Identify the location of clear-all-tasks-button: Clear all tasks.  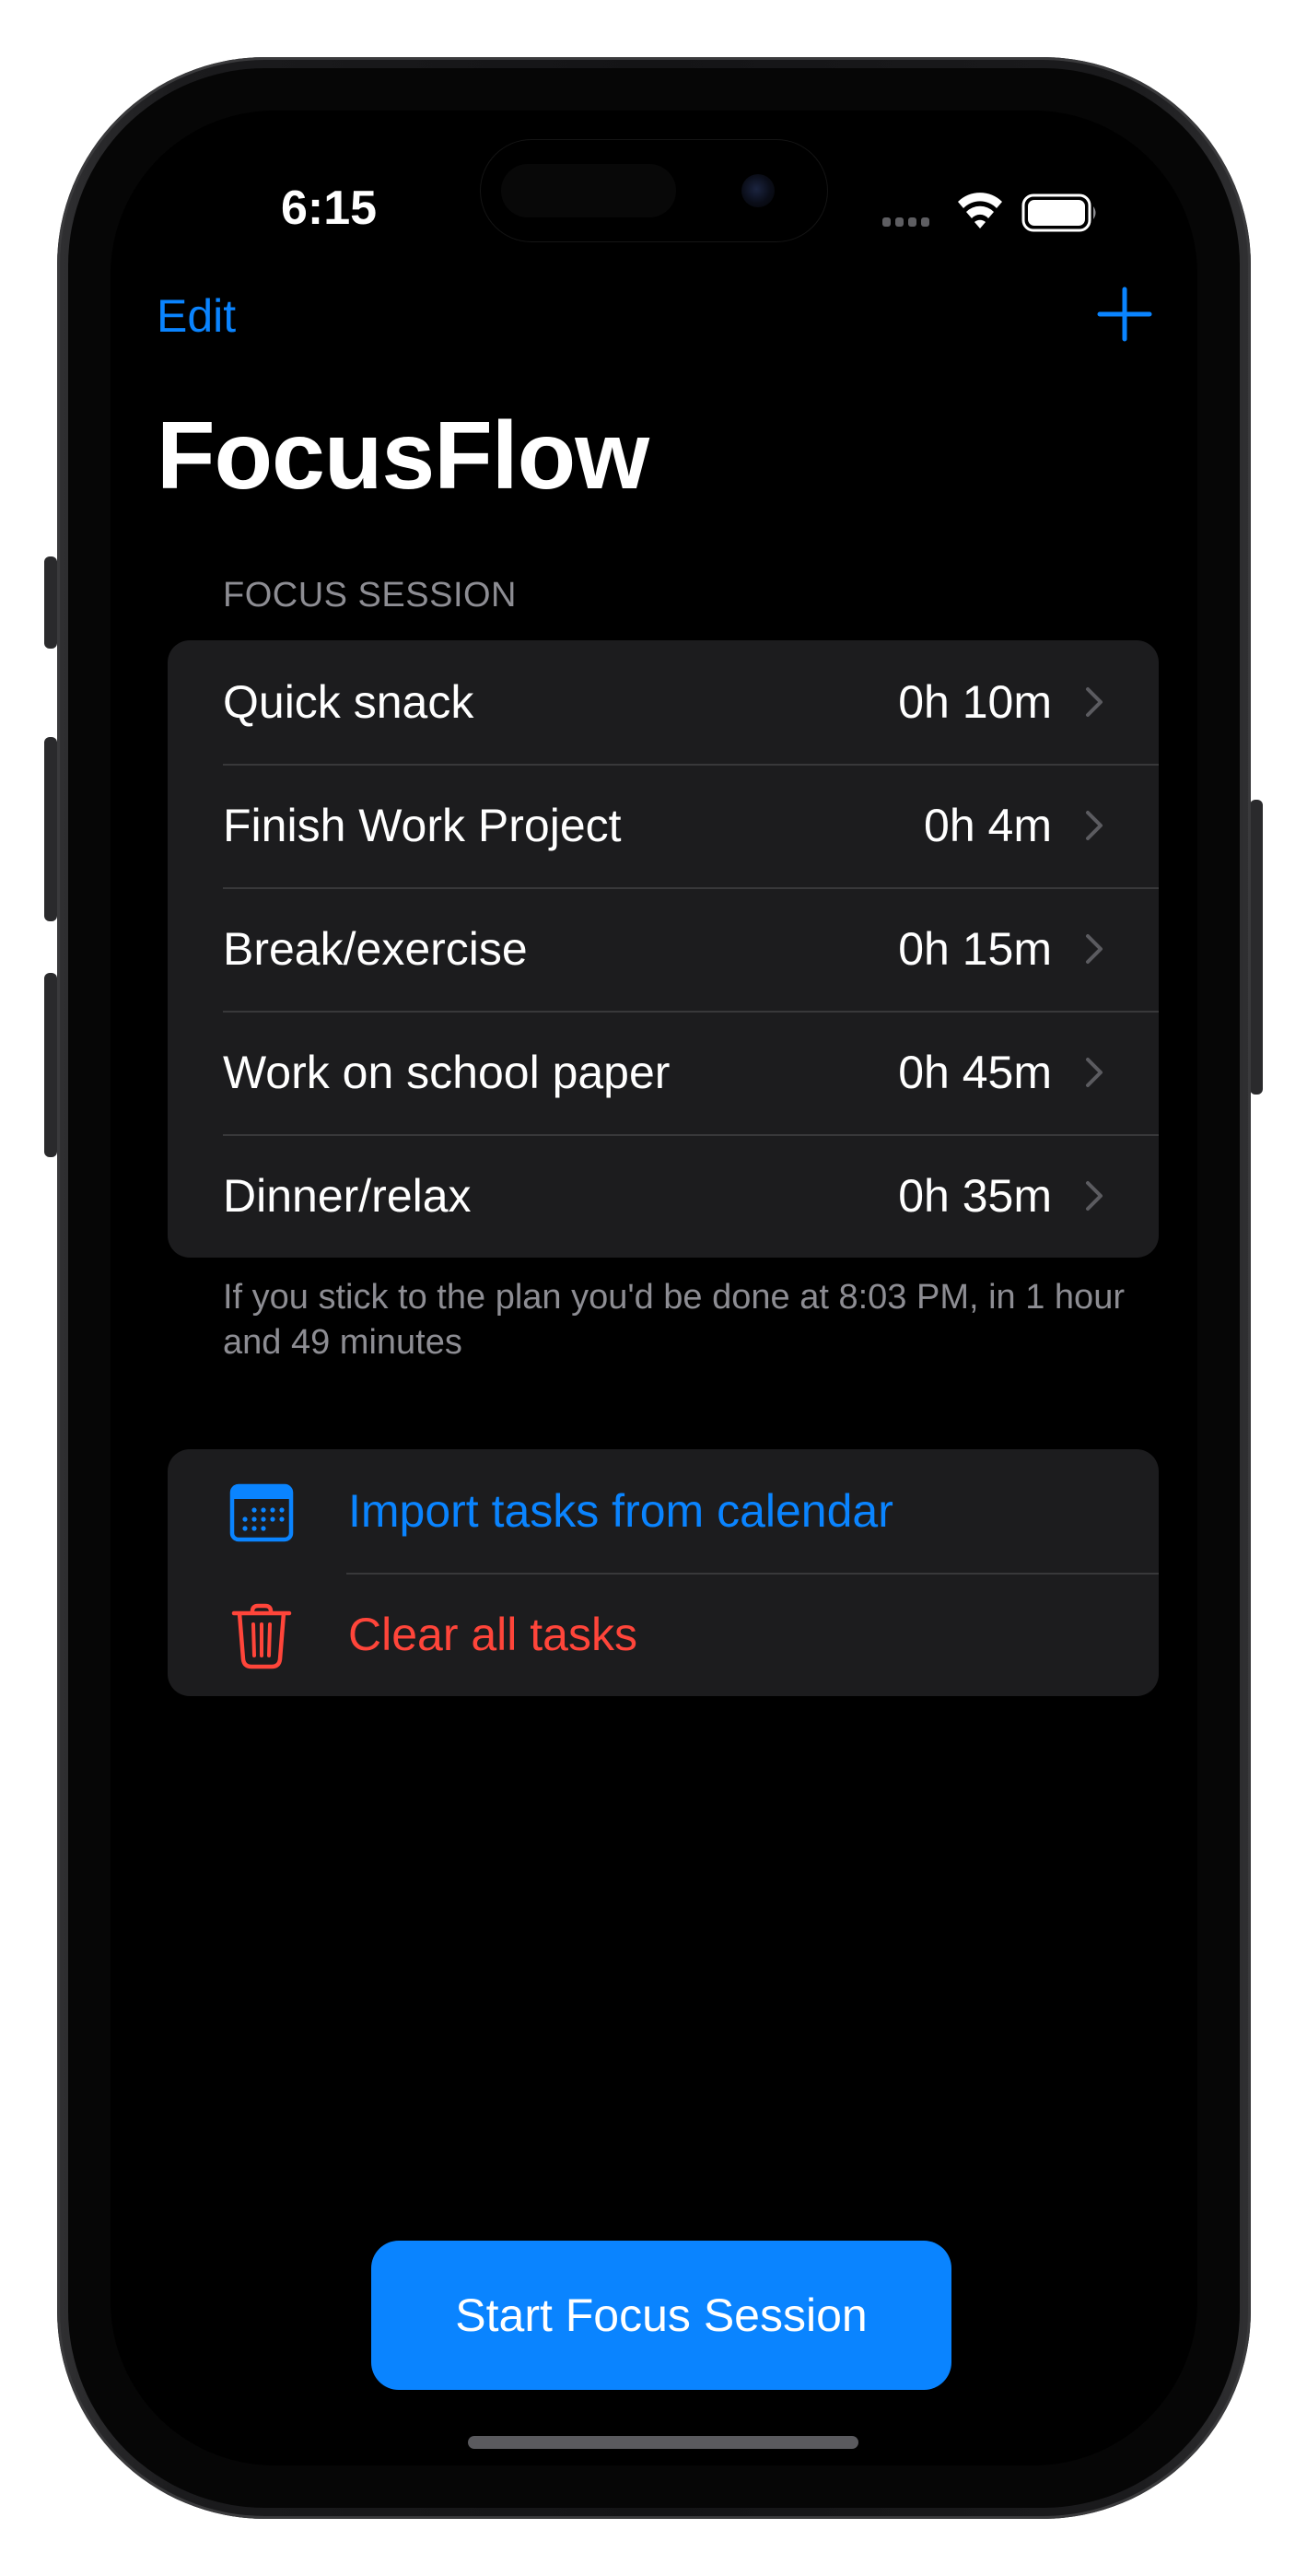
(664, 1634).